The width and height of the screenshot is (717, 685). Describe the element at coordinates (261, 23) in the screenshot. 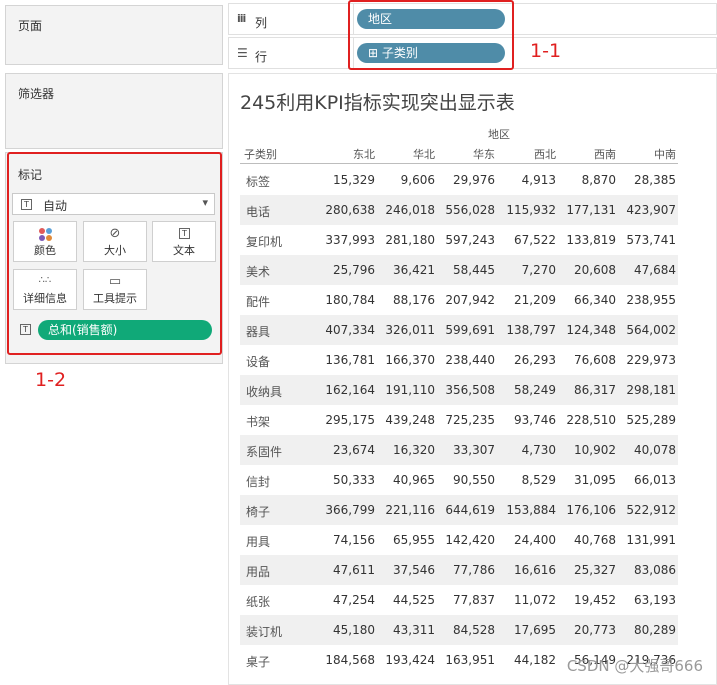

I see `columns-shelf-label: 列` at that location.